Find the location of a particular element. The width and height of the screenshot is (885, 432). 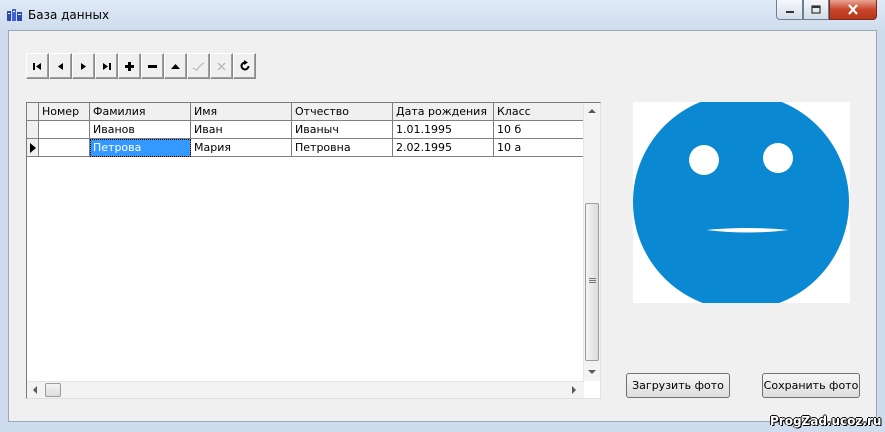

insert-record-button is located at coordinates (129, 66).